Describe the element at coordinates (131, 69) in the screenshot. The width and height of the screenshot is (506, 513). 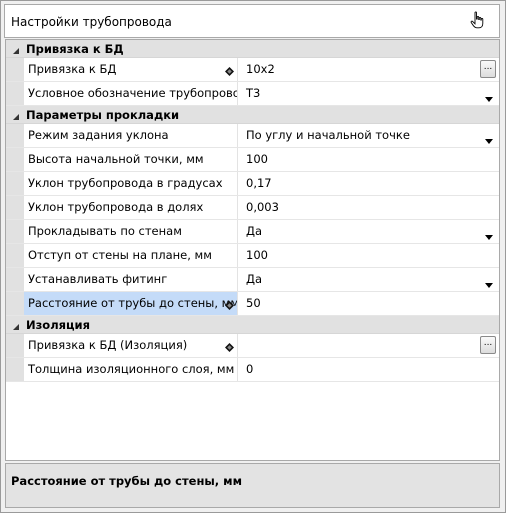
I see `property-name: Привязка к БД` at that location.